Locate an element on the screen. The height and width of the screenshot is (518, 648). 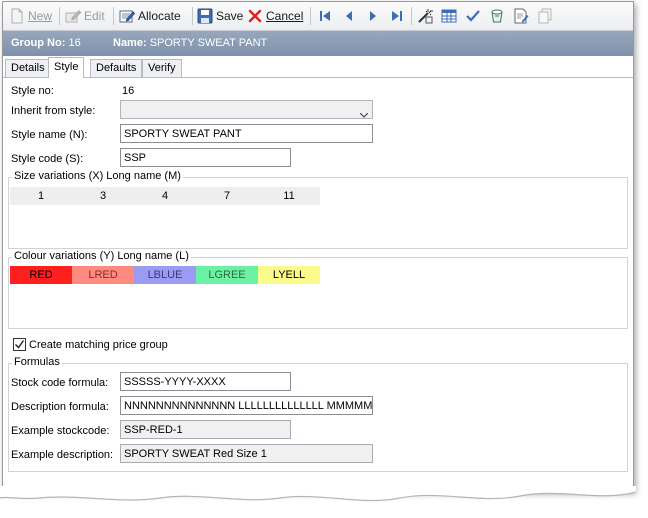
torn-edge-decoration is located at coordinates (318, 494).